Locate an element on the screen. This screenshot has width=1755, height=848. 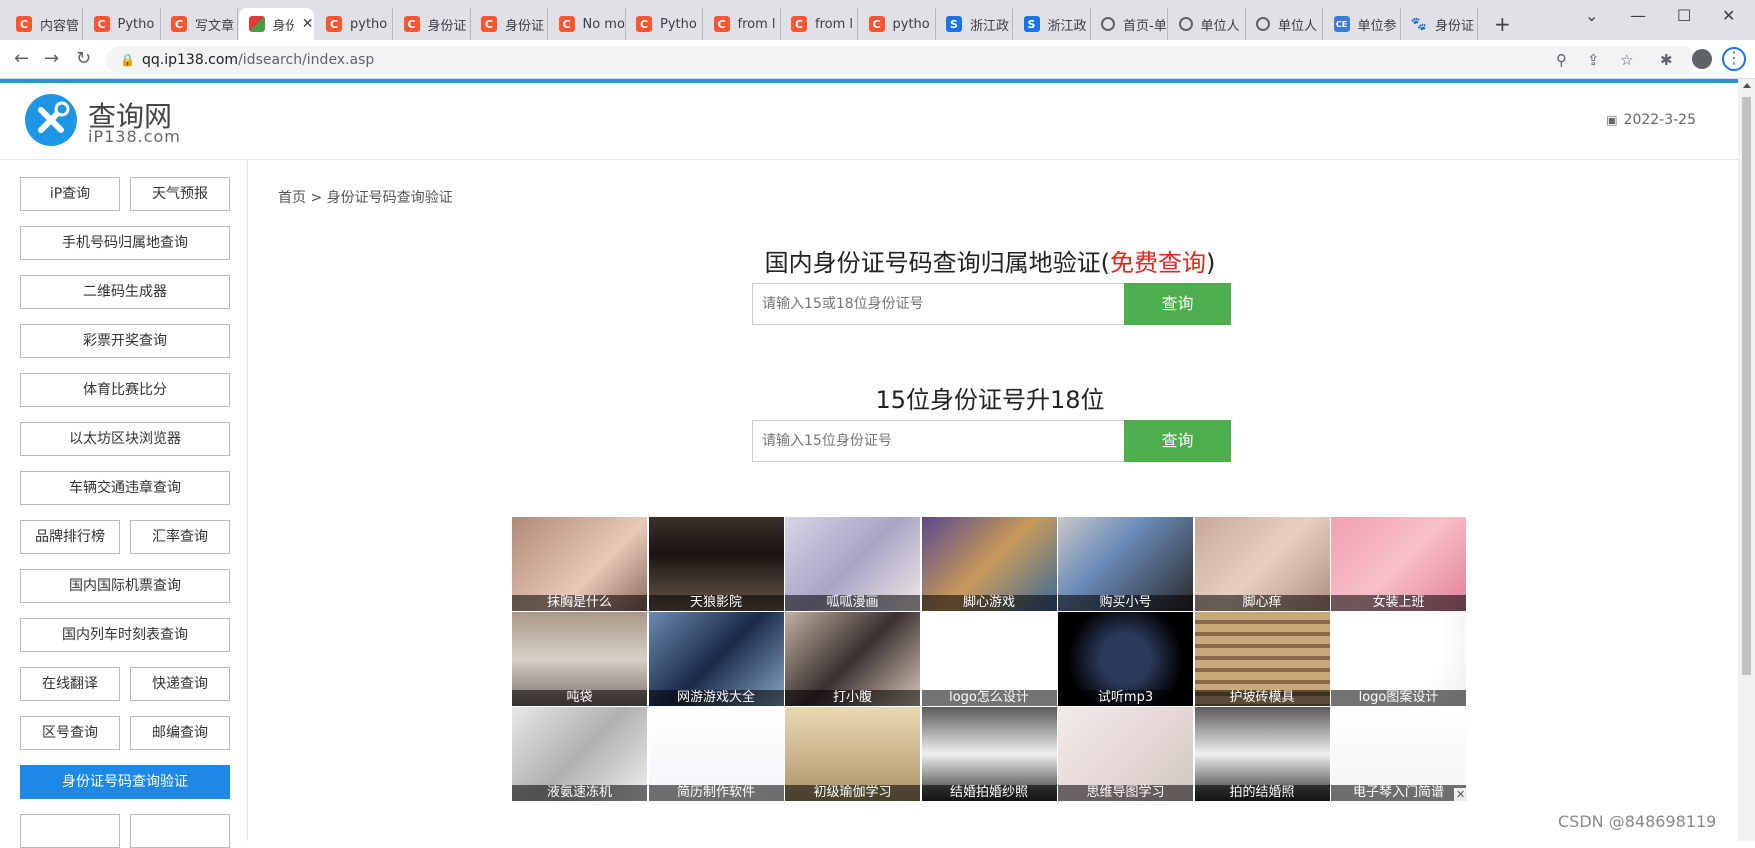
sidebar-item: 以太坊区块浏览器 is located at coordinates (125, 439).